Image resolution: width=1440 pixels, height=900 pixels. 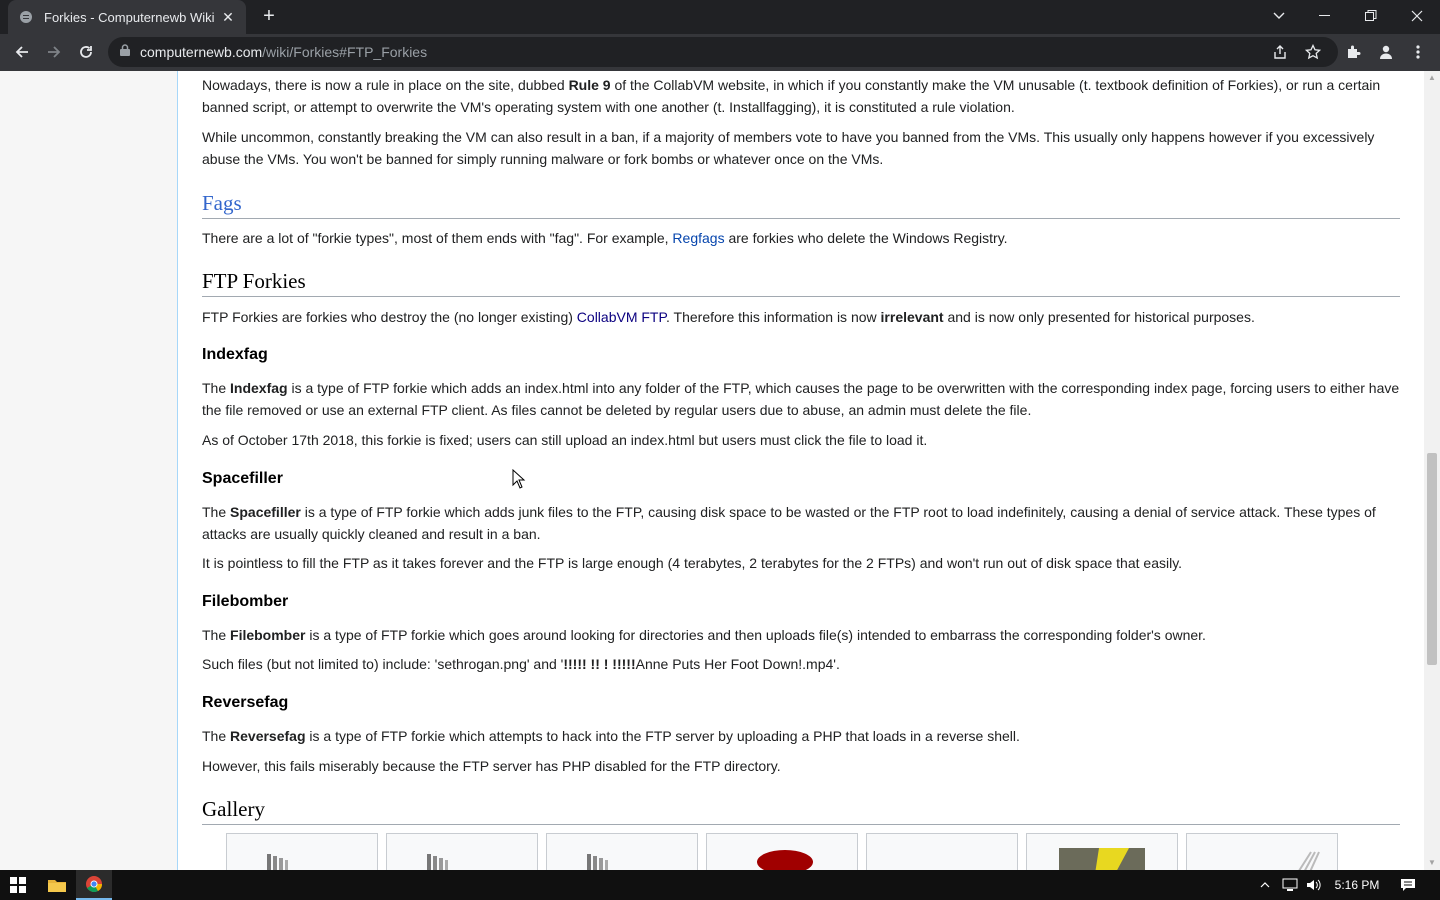 What do you see at coordinates (245, 702) in the screenshot?
I see `heading-reversefag: Reversefag` at bounding box center [245, 702].